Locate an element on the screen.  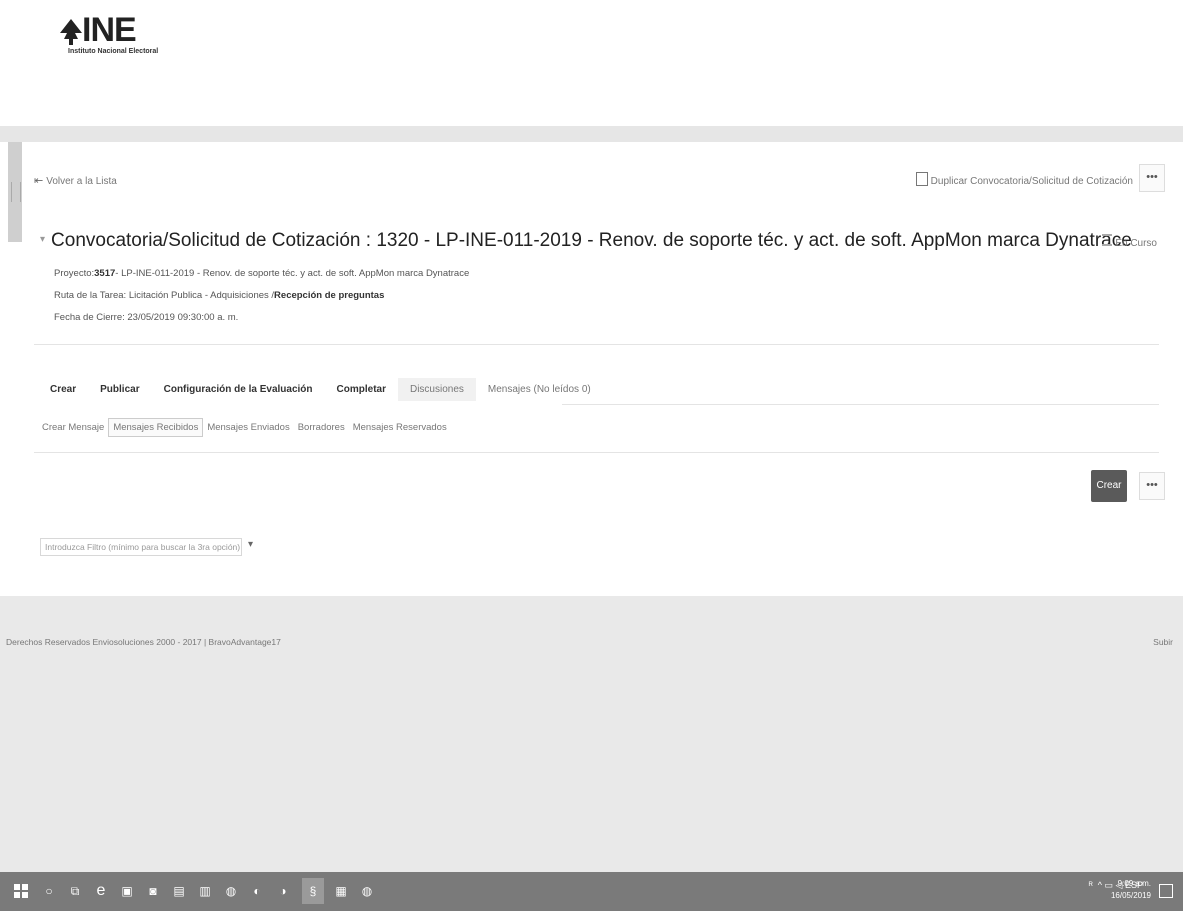
firefox-icon: ◑ is located at coordinates (283, 891).